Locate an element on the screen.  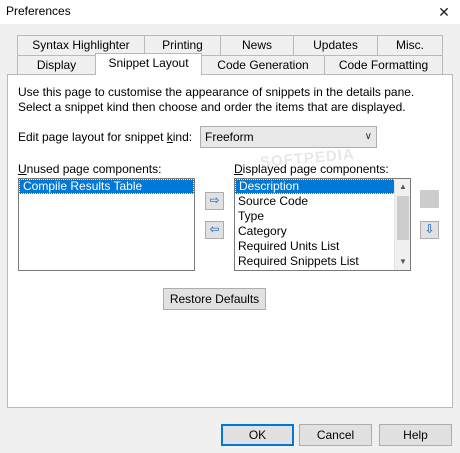
ok-button: OK is located at coordinates (257, 435).